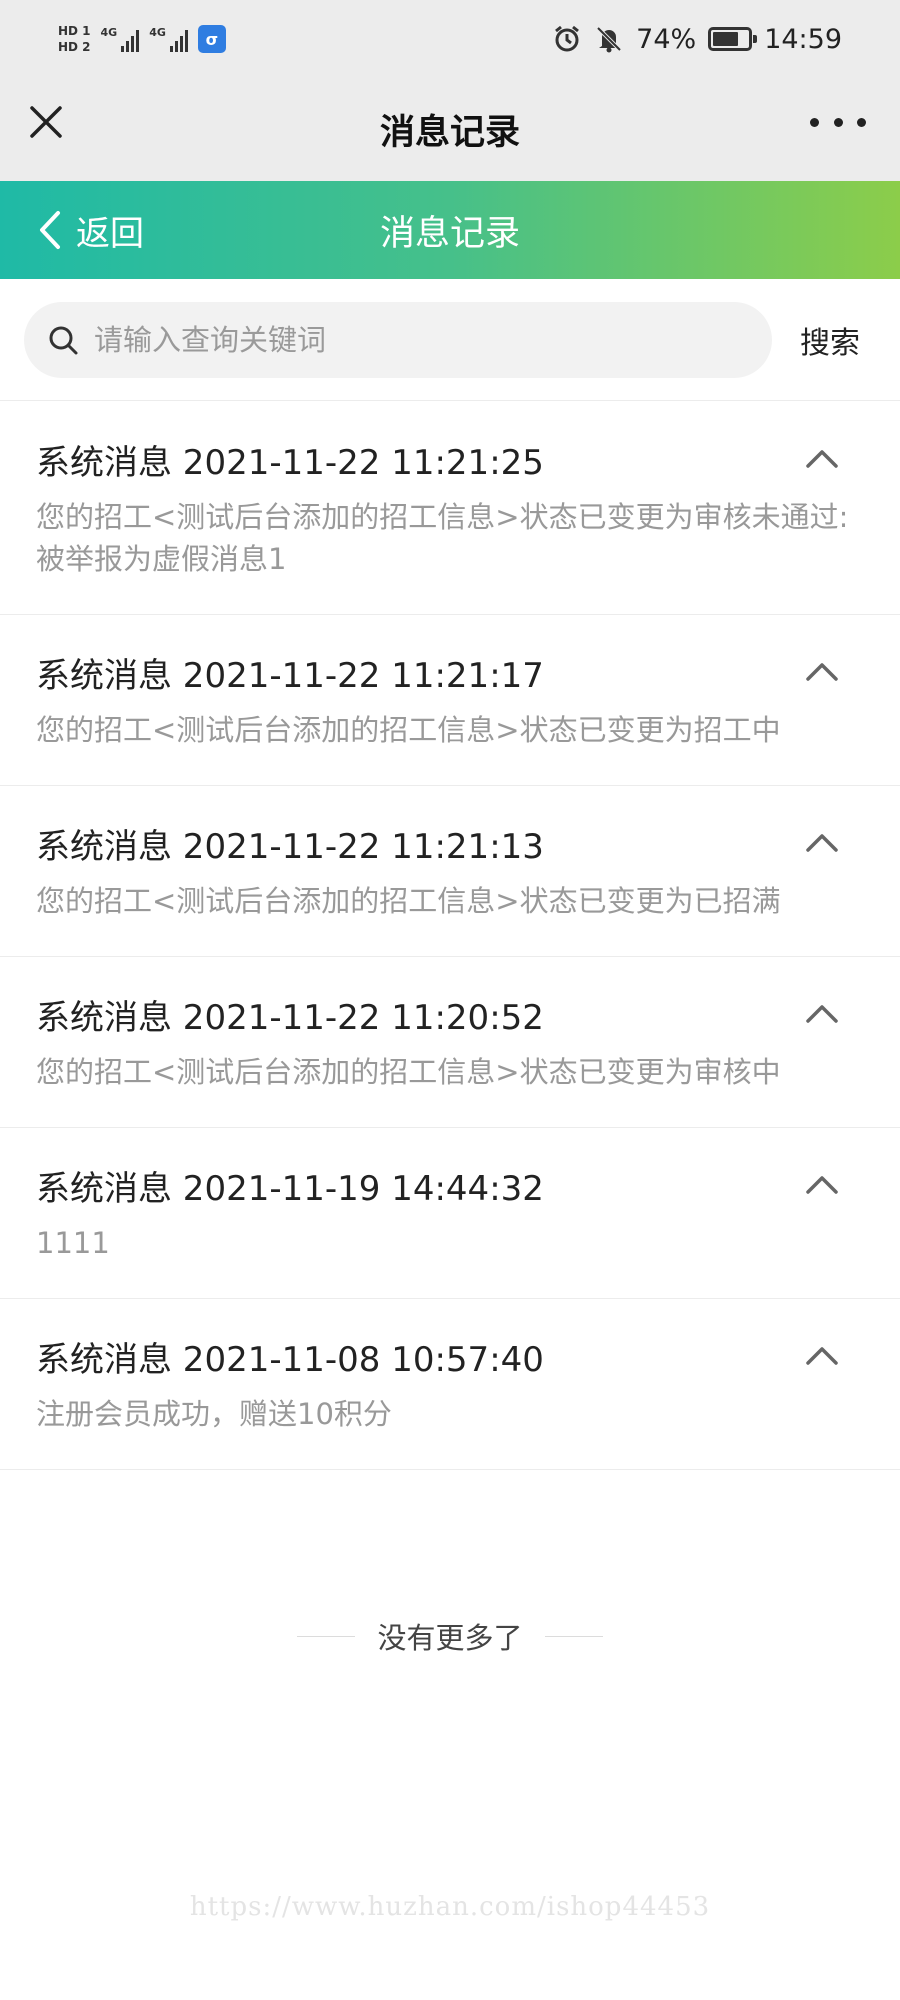 The width and height of the screenshot is (900, 2000). Describe the element at coordinates (803, 39) in the screenshot. I see `clock: 14:59` at that location.